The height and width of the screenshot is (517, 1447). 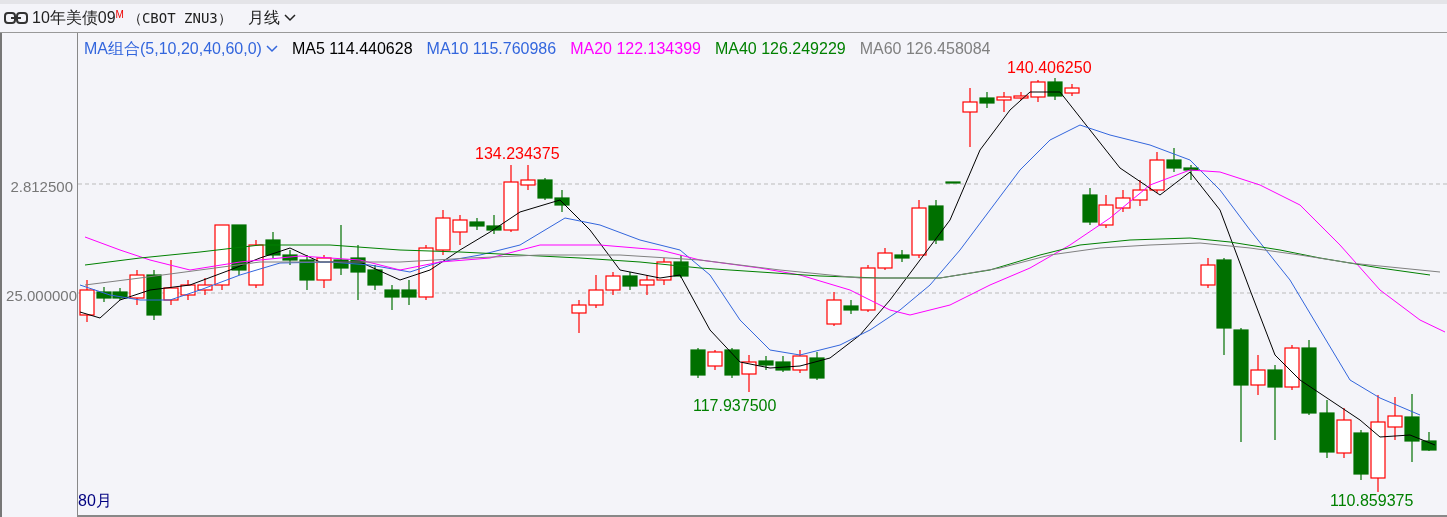 What do you see at coordinates (352, 49) in the screenshot?
I see `legend-item: MA5 114.440628` at bounding box center [352, 49].